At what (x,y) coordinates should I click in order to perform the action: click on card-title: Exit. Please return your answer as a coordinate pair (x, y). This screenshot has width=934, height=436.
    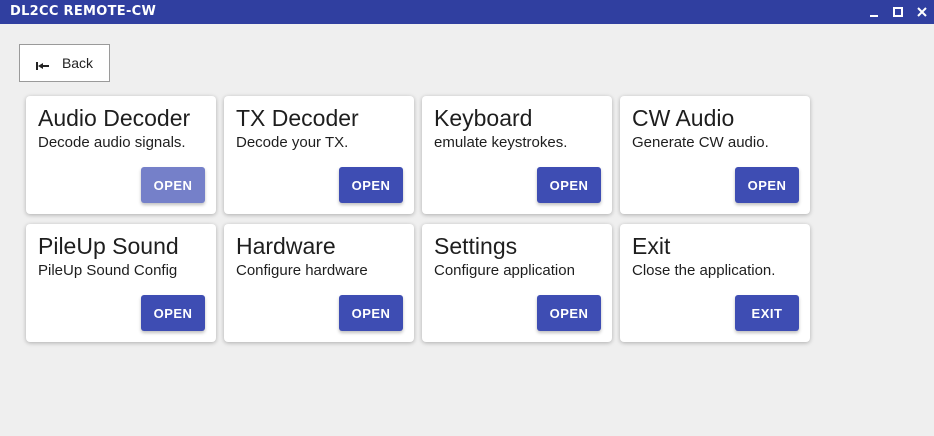
    Looking at the image, I should click on (651, 246).